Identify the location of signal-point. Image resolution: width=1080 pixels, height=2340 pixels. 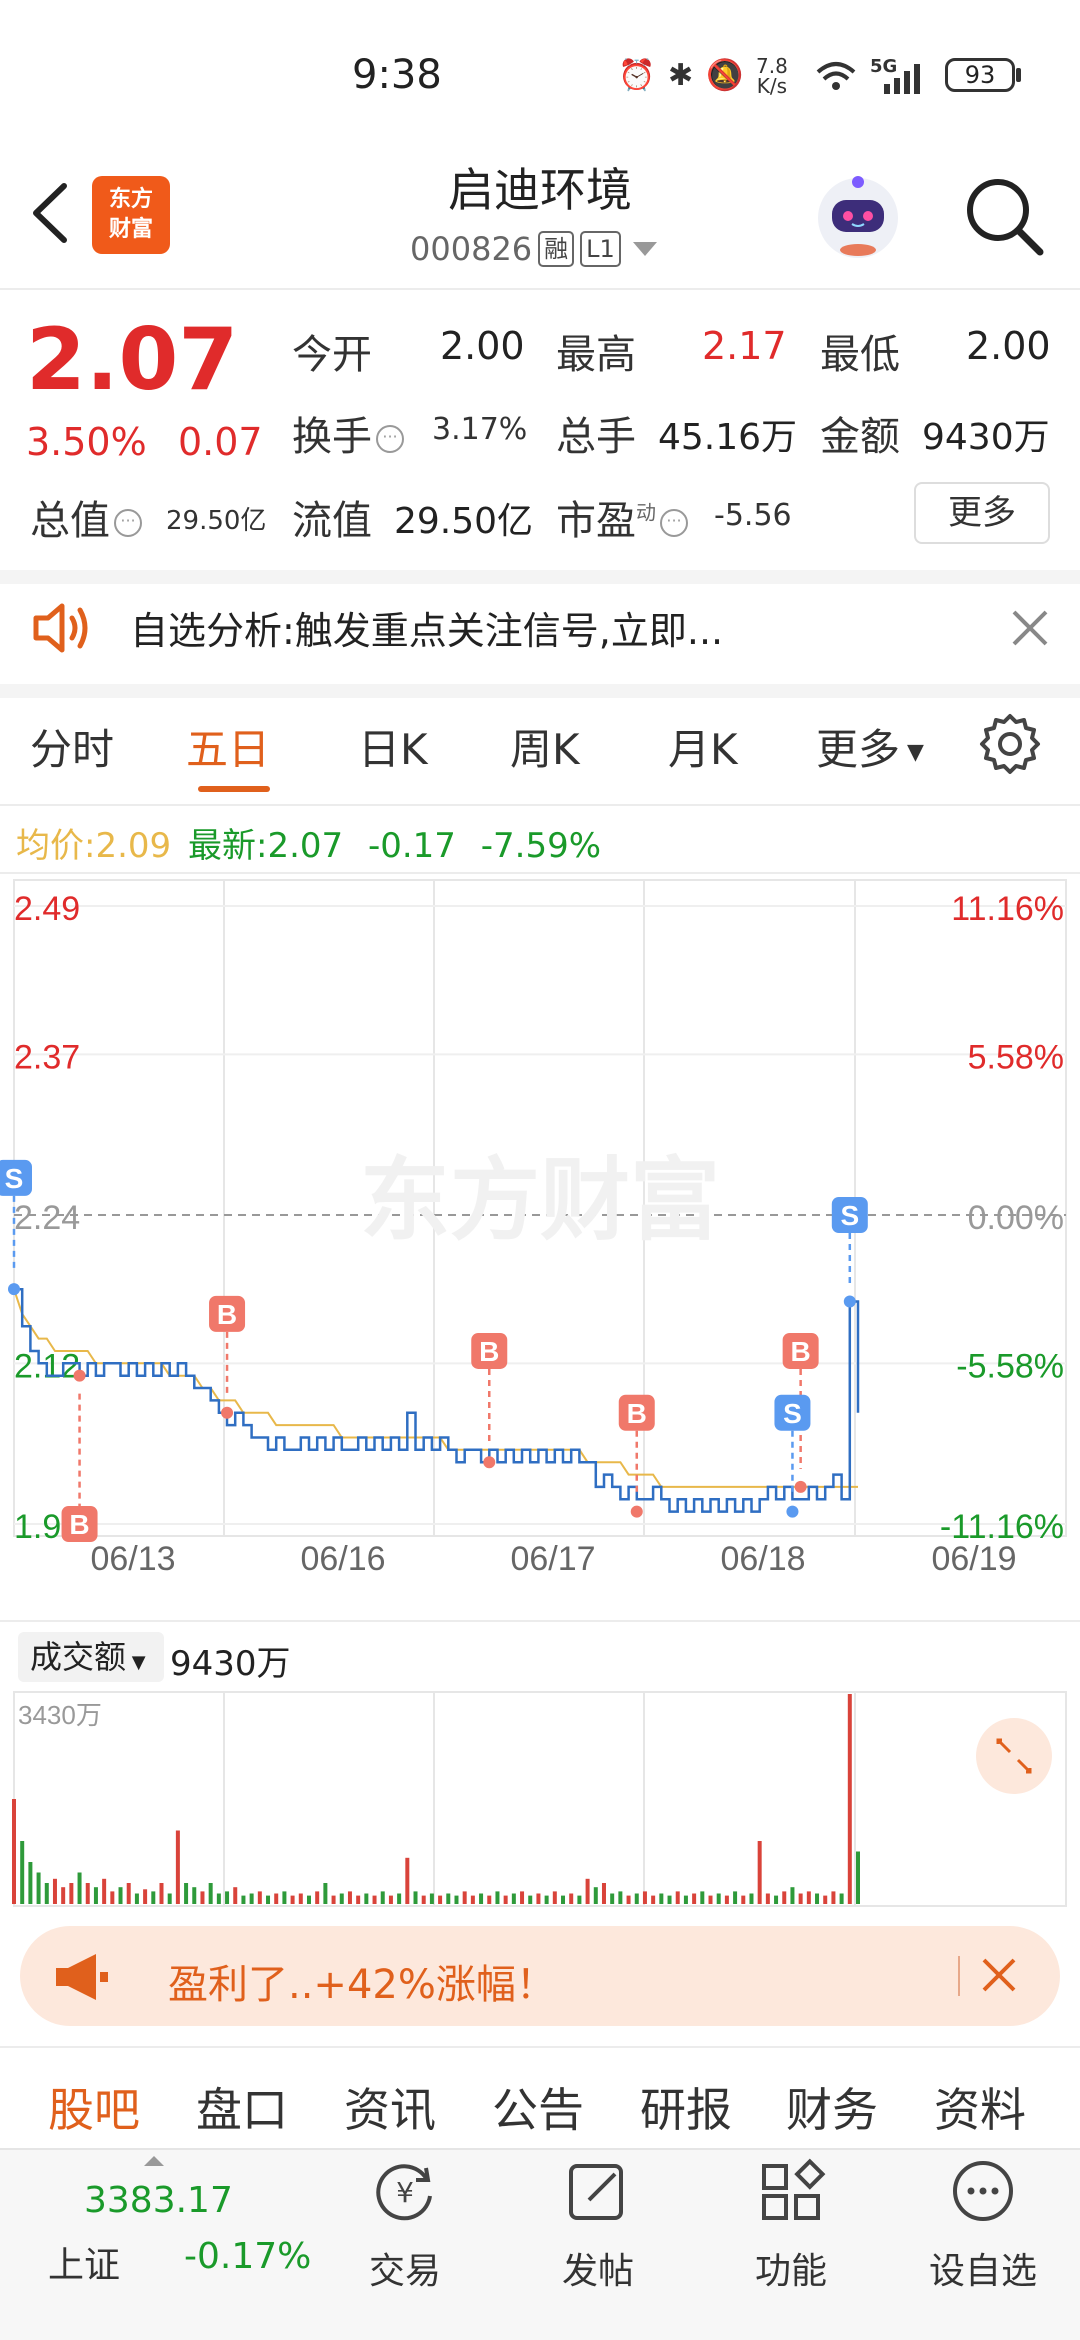
(849, 1301).